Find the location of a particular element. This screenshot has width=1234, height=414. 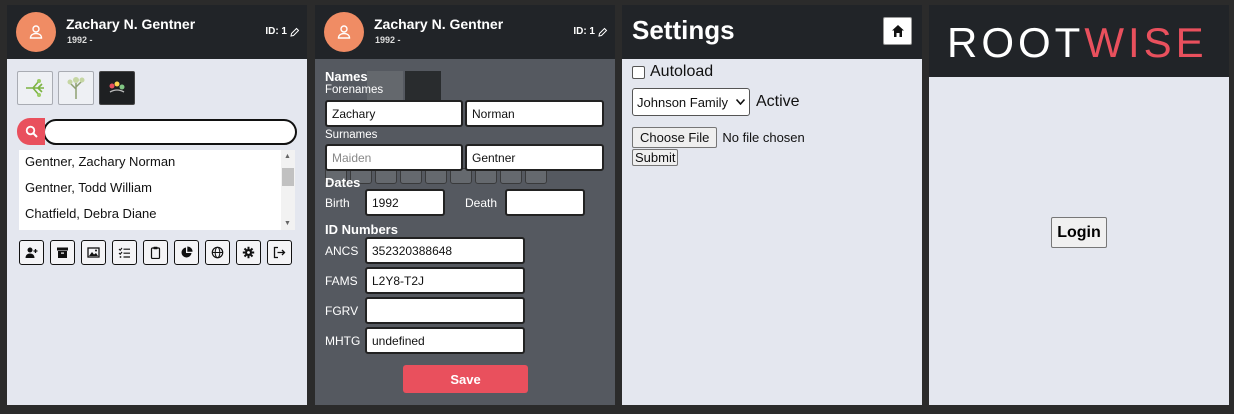

add-person-button is located at coordinates (31, 252).